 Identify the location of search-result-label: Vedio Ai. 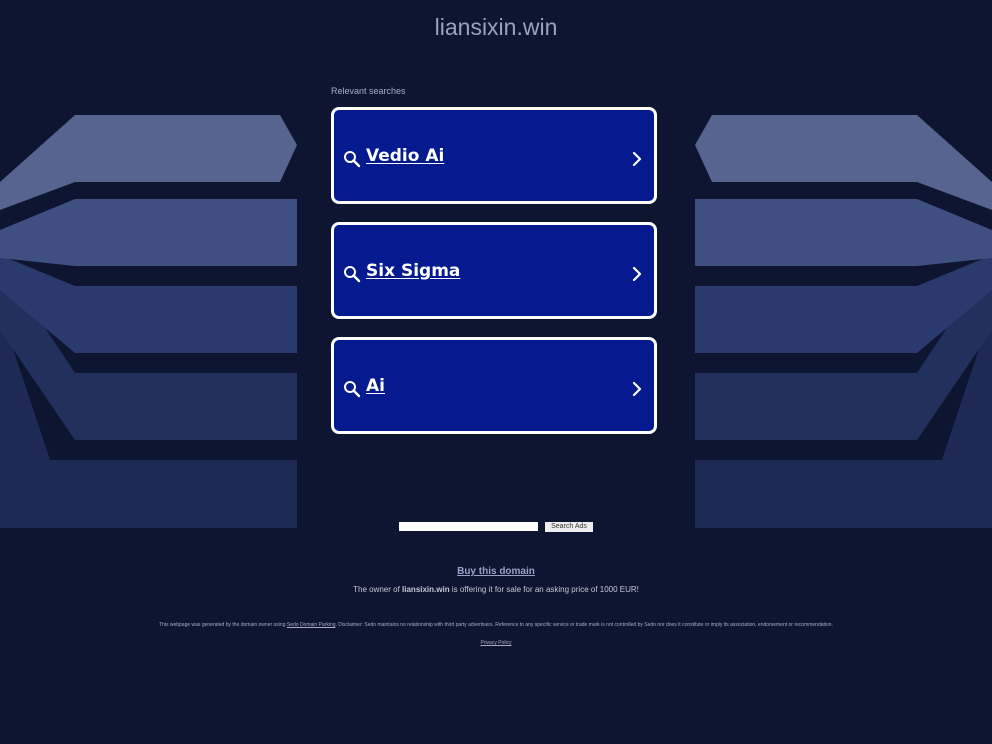
(405, 156).